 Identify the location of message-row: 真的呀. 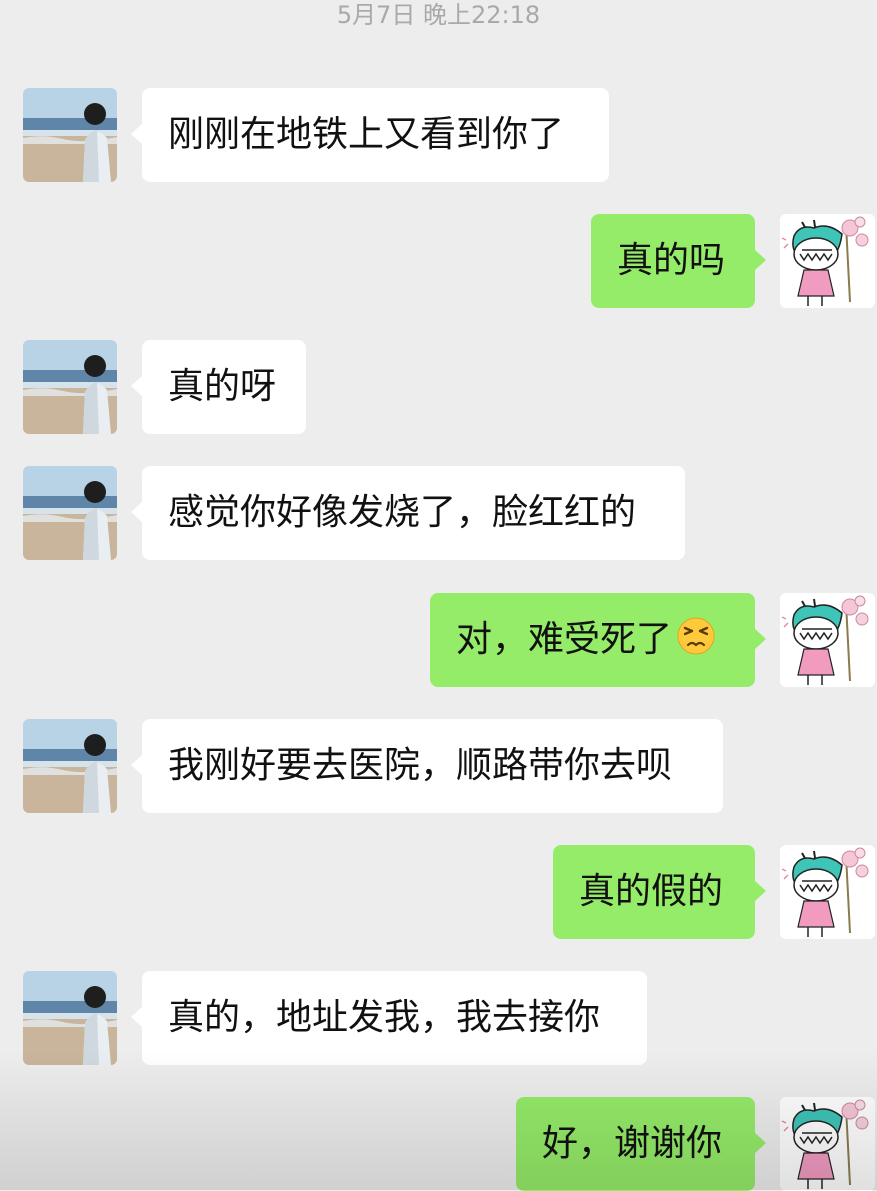
(438, 387).